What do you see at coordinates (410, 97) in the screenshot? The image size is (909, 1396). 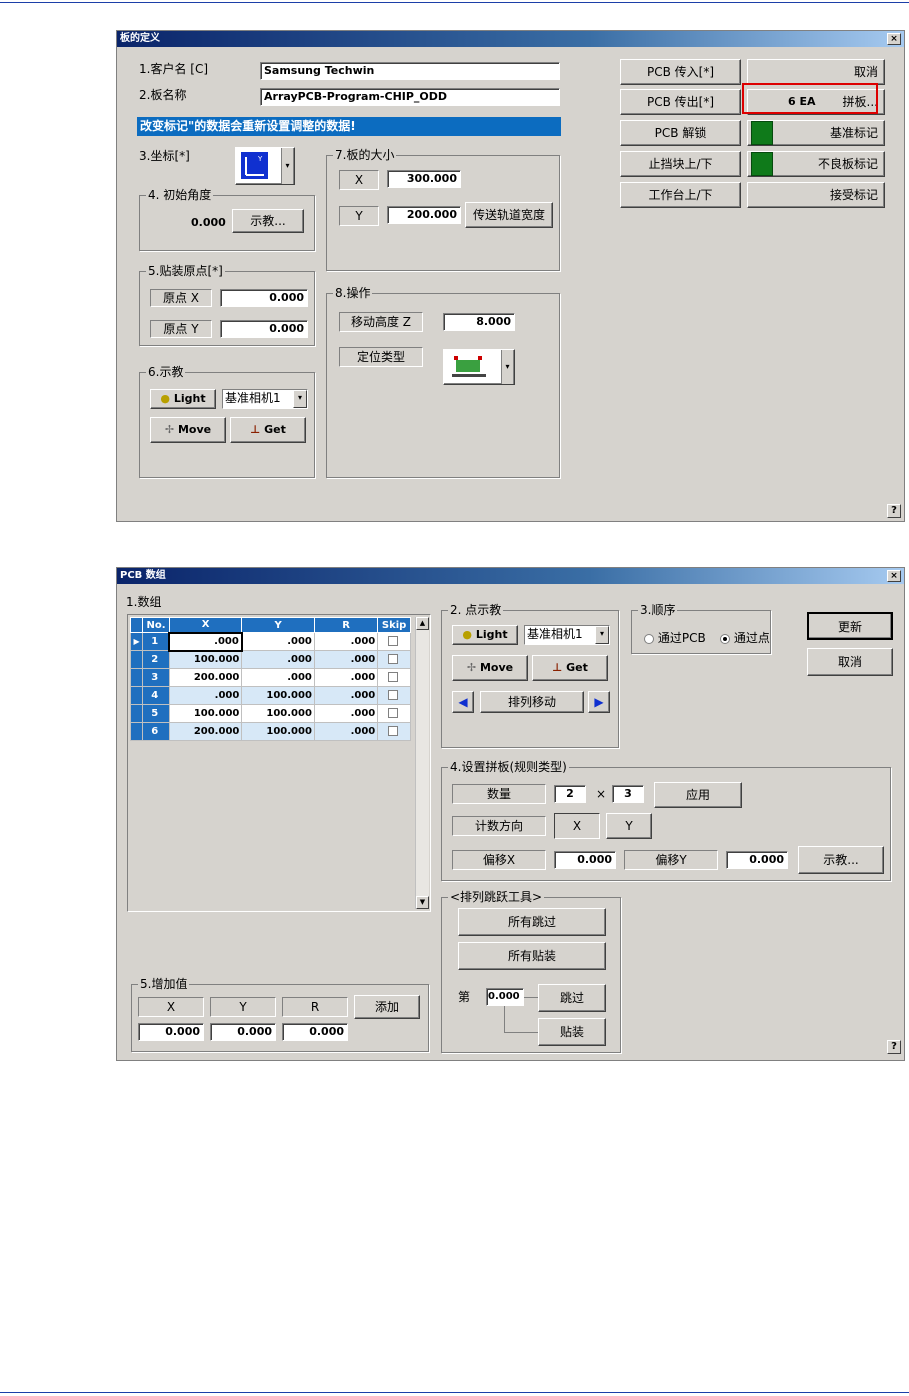 I see `board-name-field: ArrayPCB-Program-CHIP_ODD` at bounding box center [410, 97].